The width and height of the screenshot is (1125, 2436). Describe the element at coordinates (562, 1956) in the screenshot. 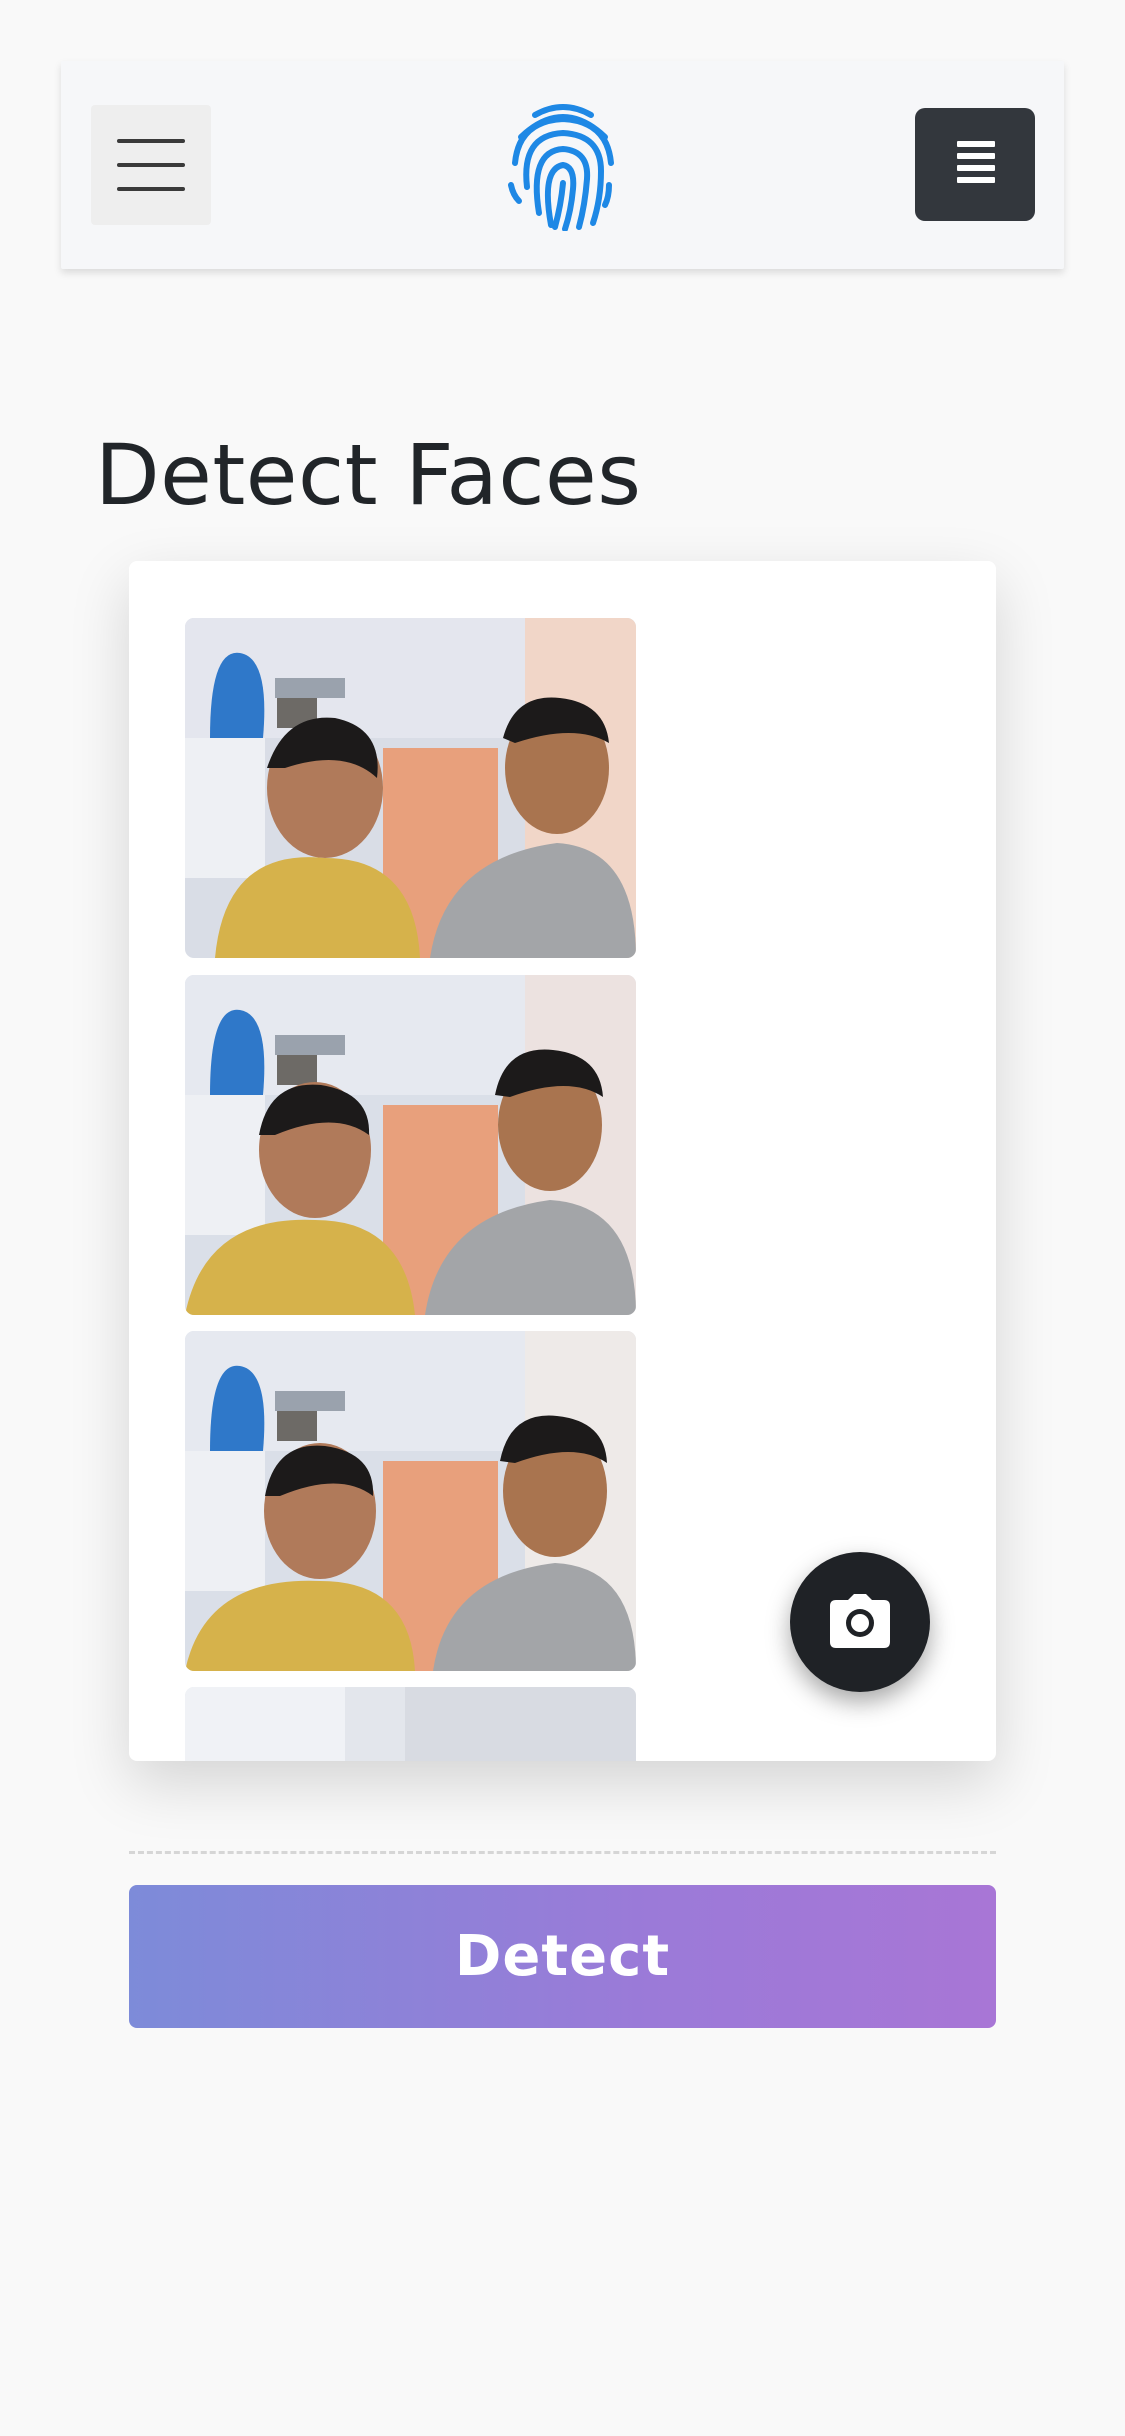

I see `detect-button: Detect` at that location.